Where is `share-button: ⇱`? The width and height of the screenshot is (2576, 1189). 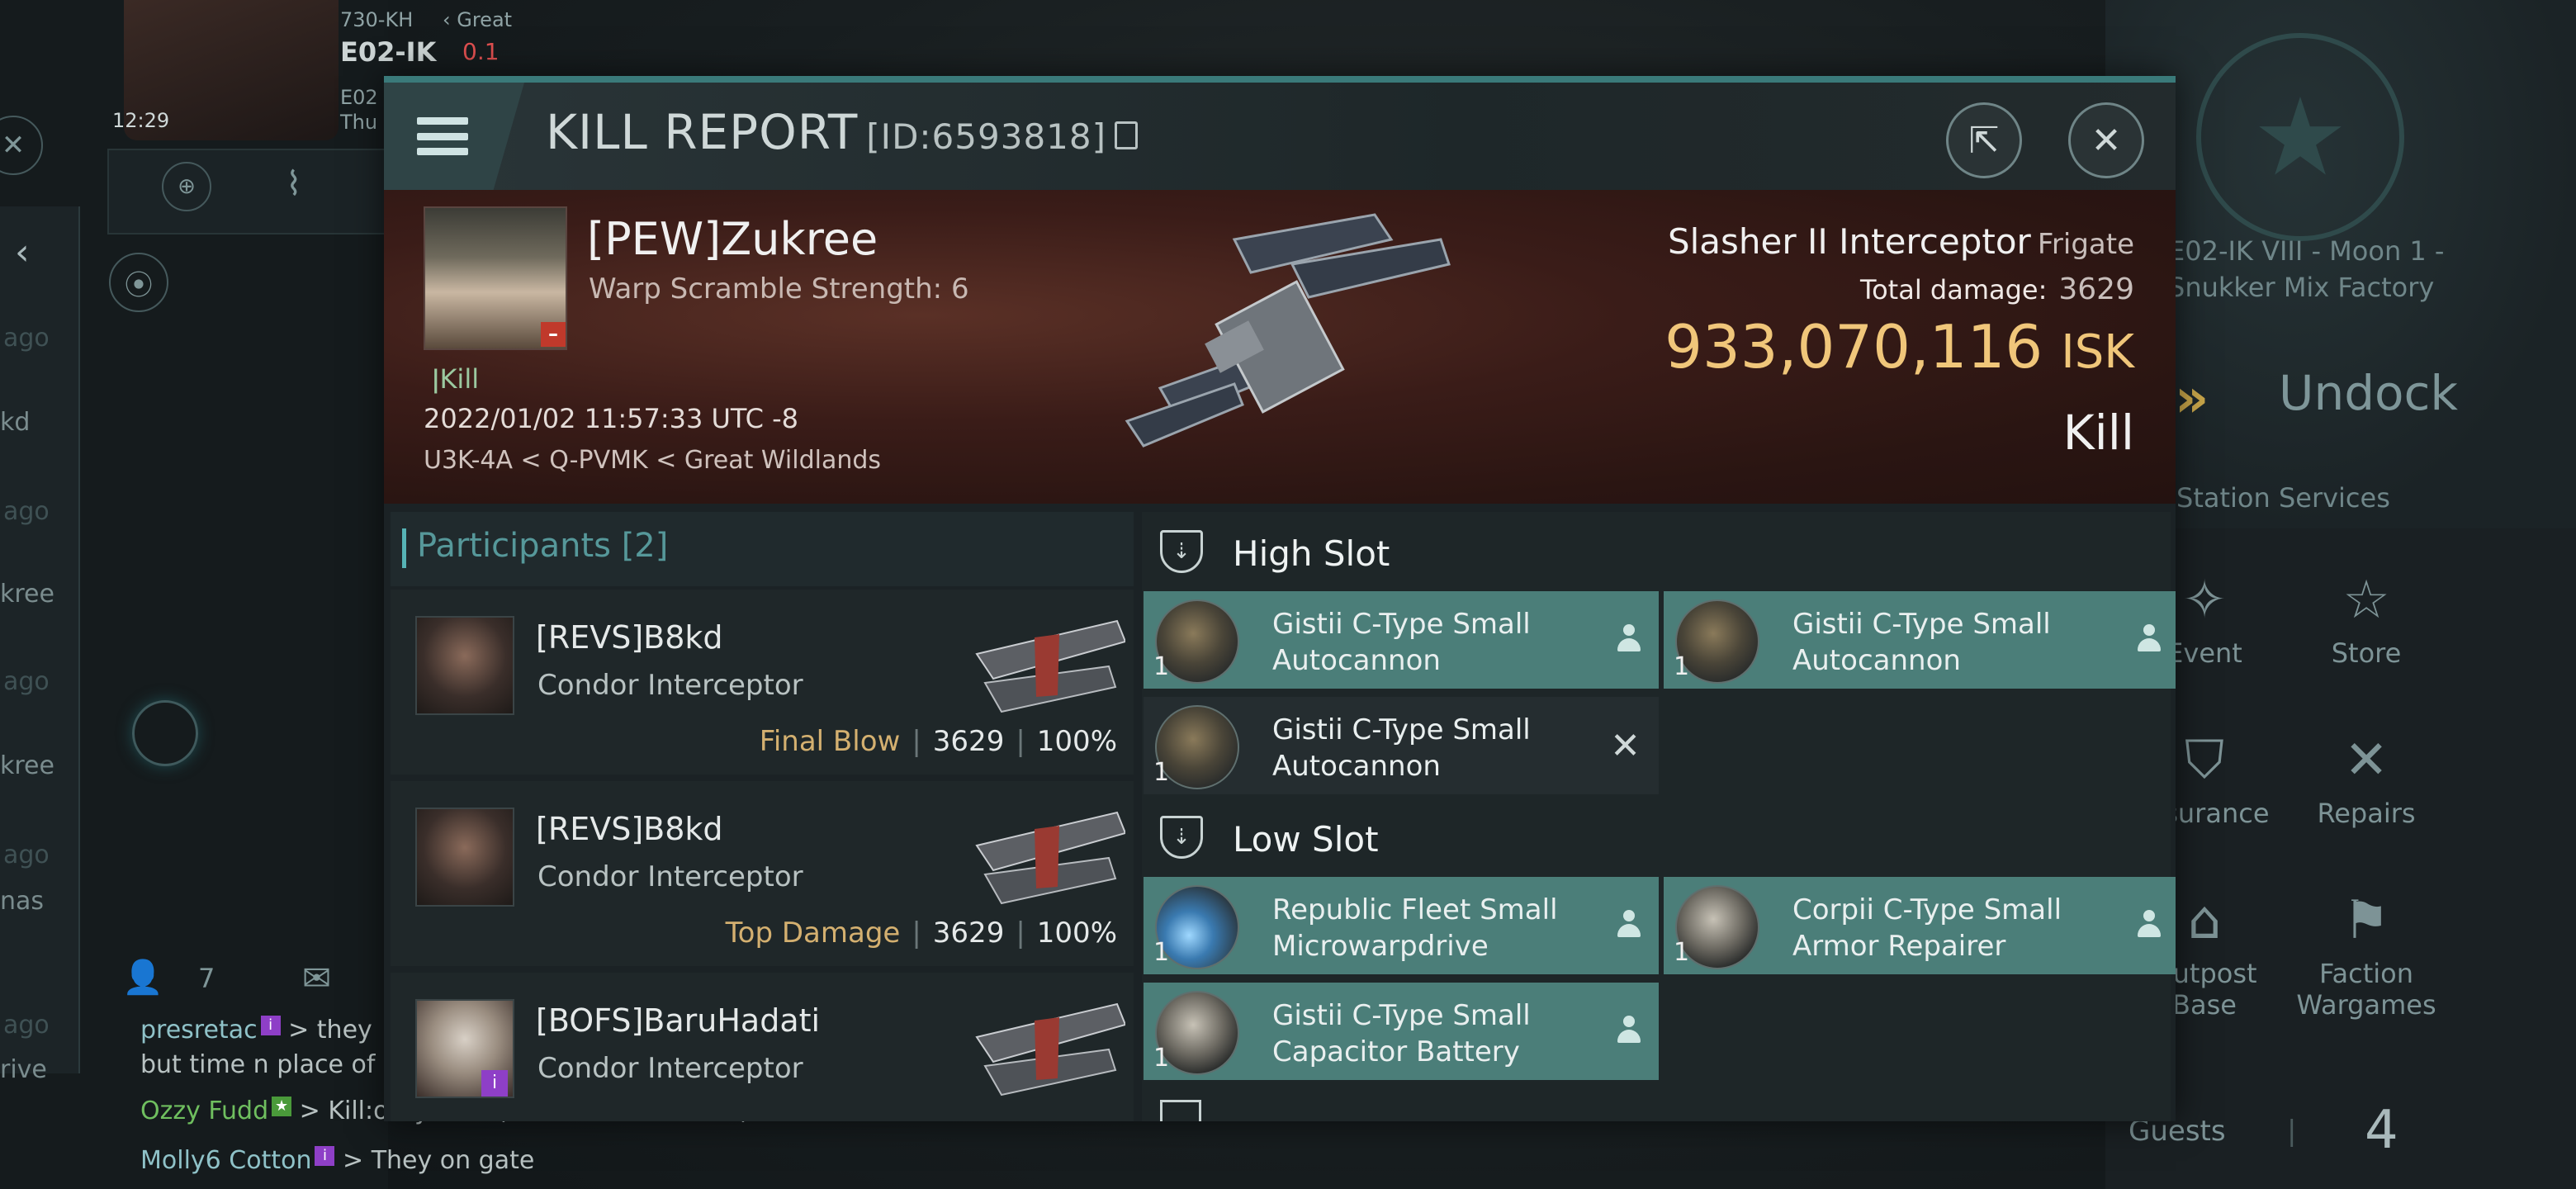 share-button: ⇱ is located at coordinates (1984, 140).